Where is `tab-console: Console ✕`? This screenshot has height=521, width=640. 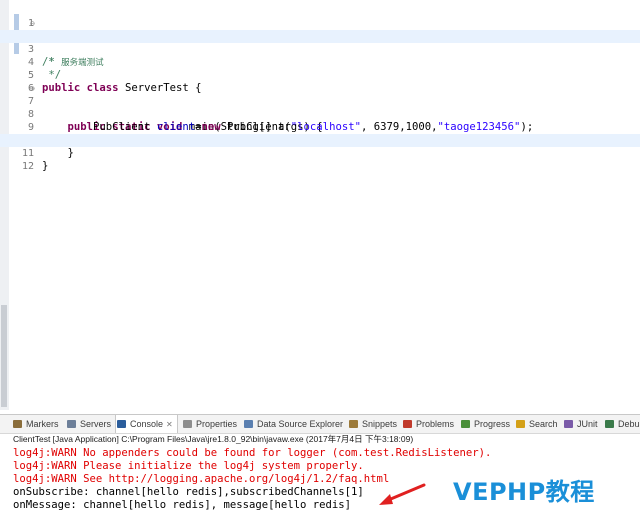
tab-console: Console ✕ is located at coordinates (146, 424).